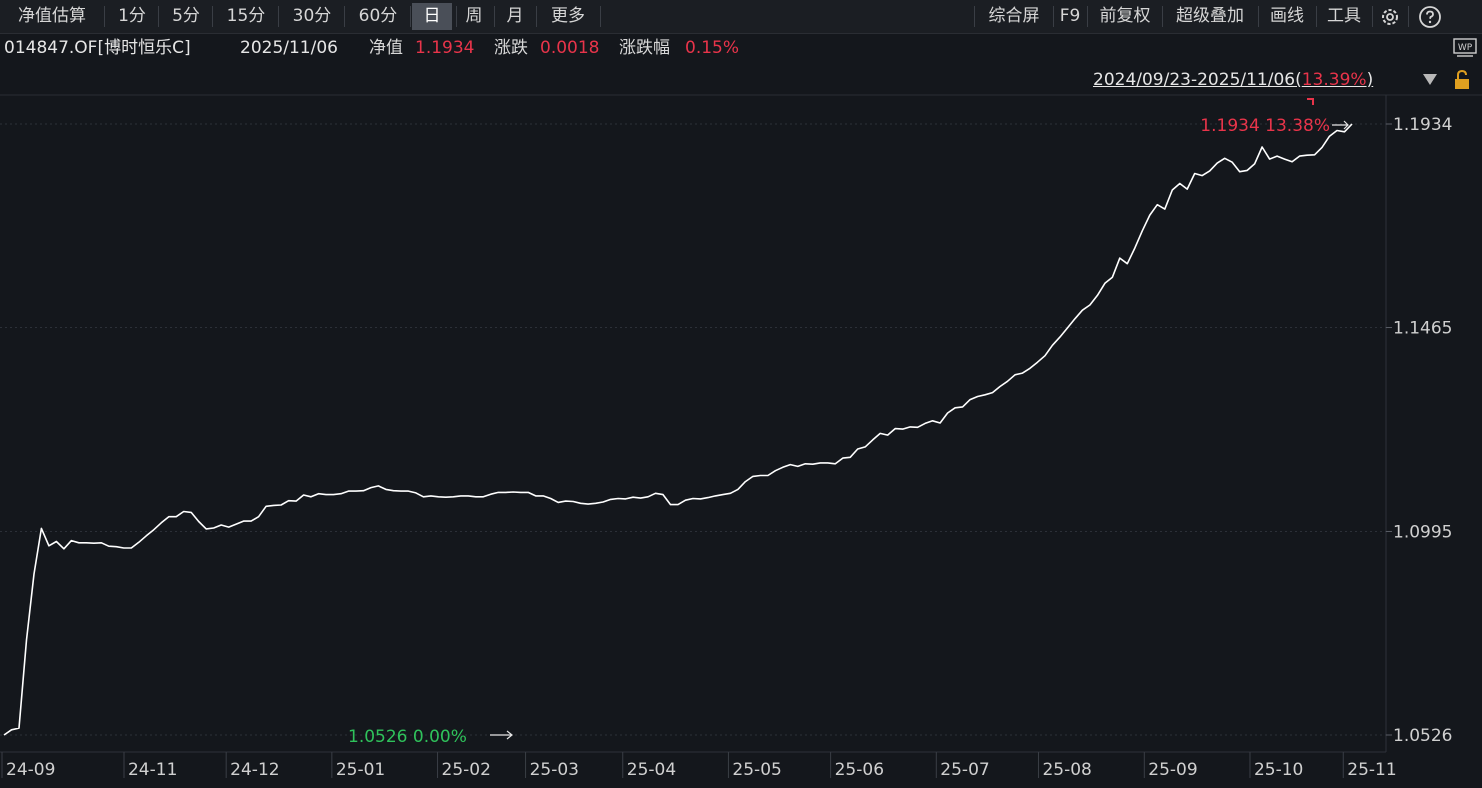  I want to click on x-tick-label: 24-09, so click(30, 770).